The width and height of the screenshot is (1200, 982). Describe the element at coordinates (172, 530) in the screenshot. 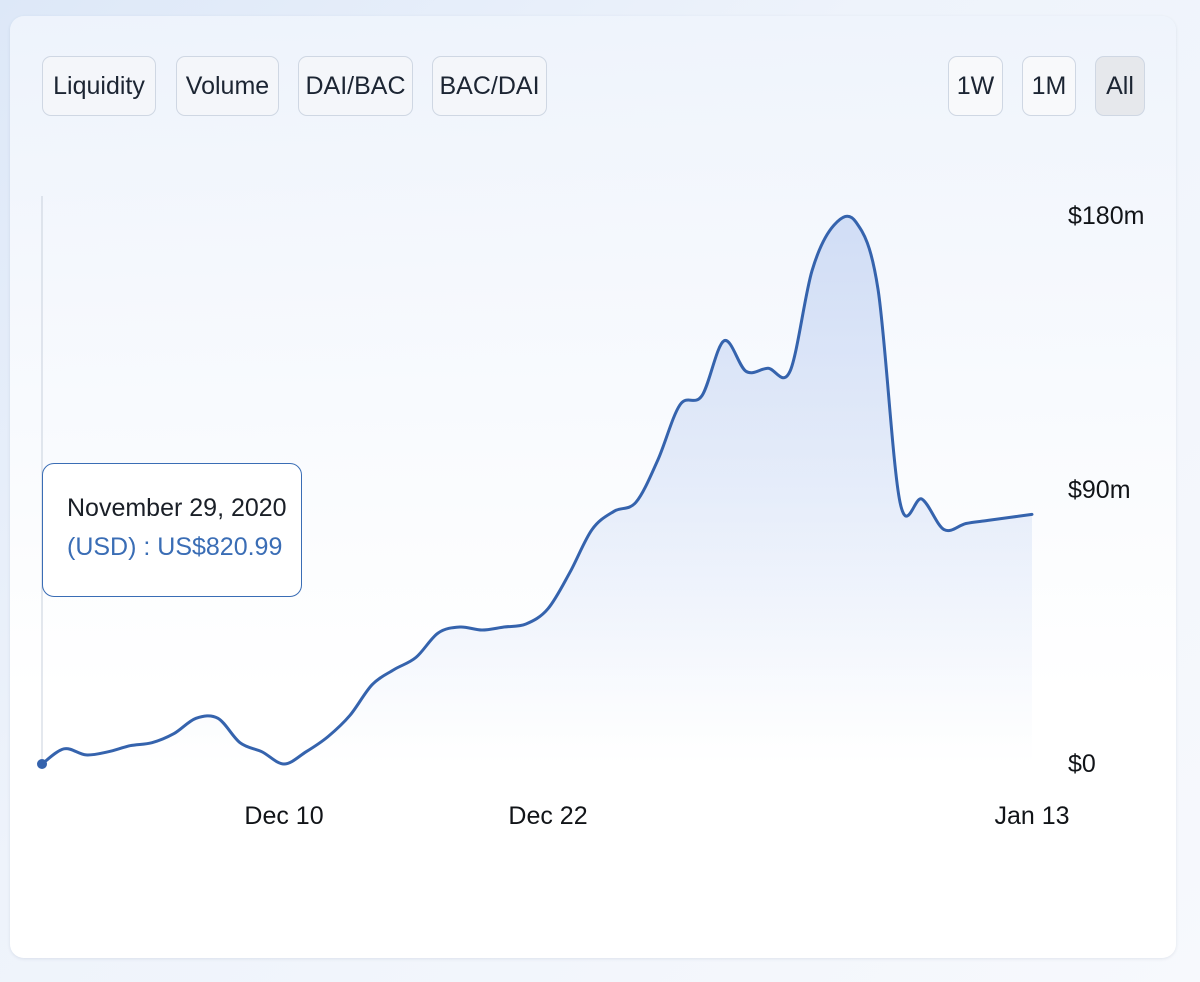

I see `chart-tooltip: November 29, 2020 (USD) : US$820.99` at that location.